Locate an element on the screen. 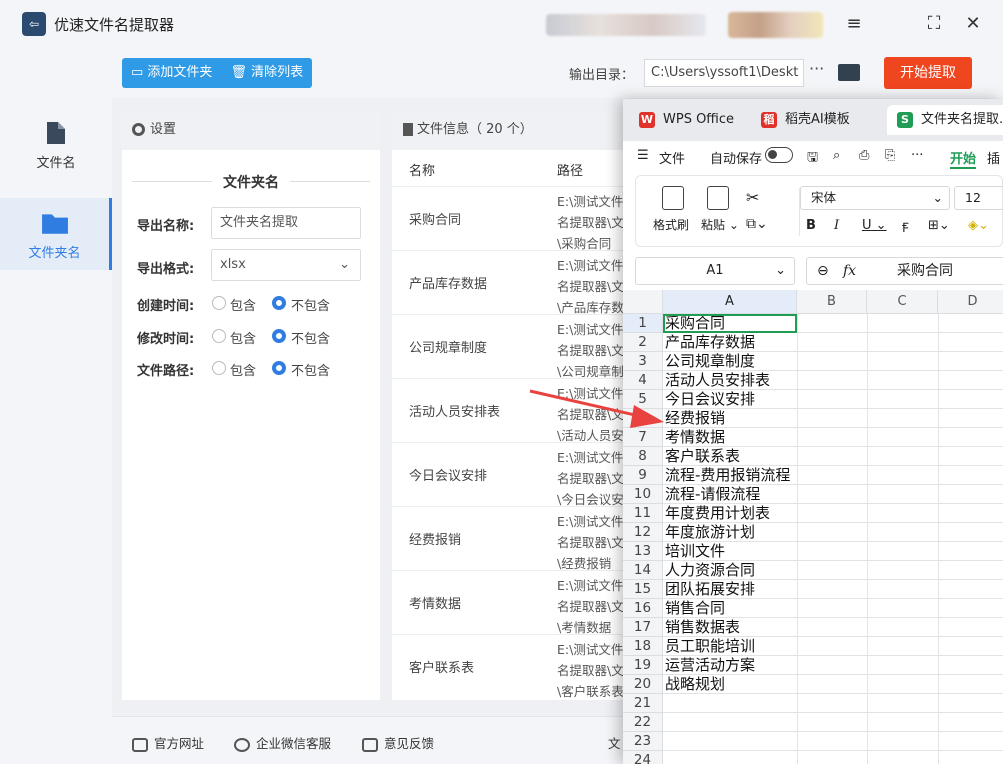 The image size is (1003, 764). row-header: 22 is located at coordinates (643, 722).